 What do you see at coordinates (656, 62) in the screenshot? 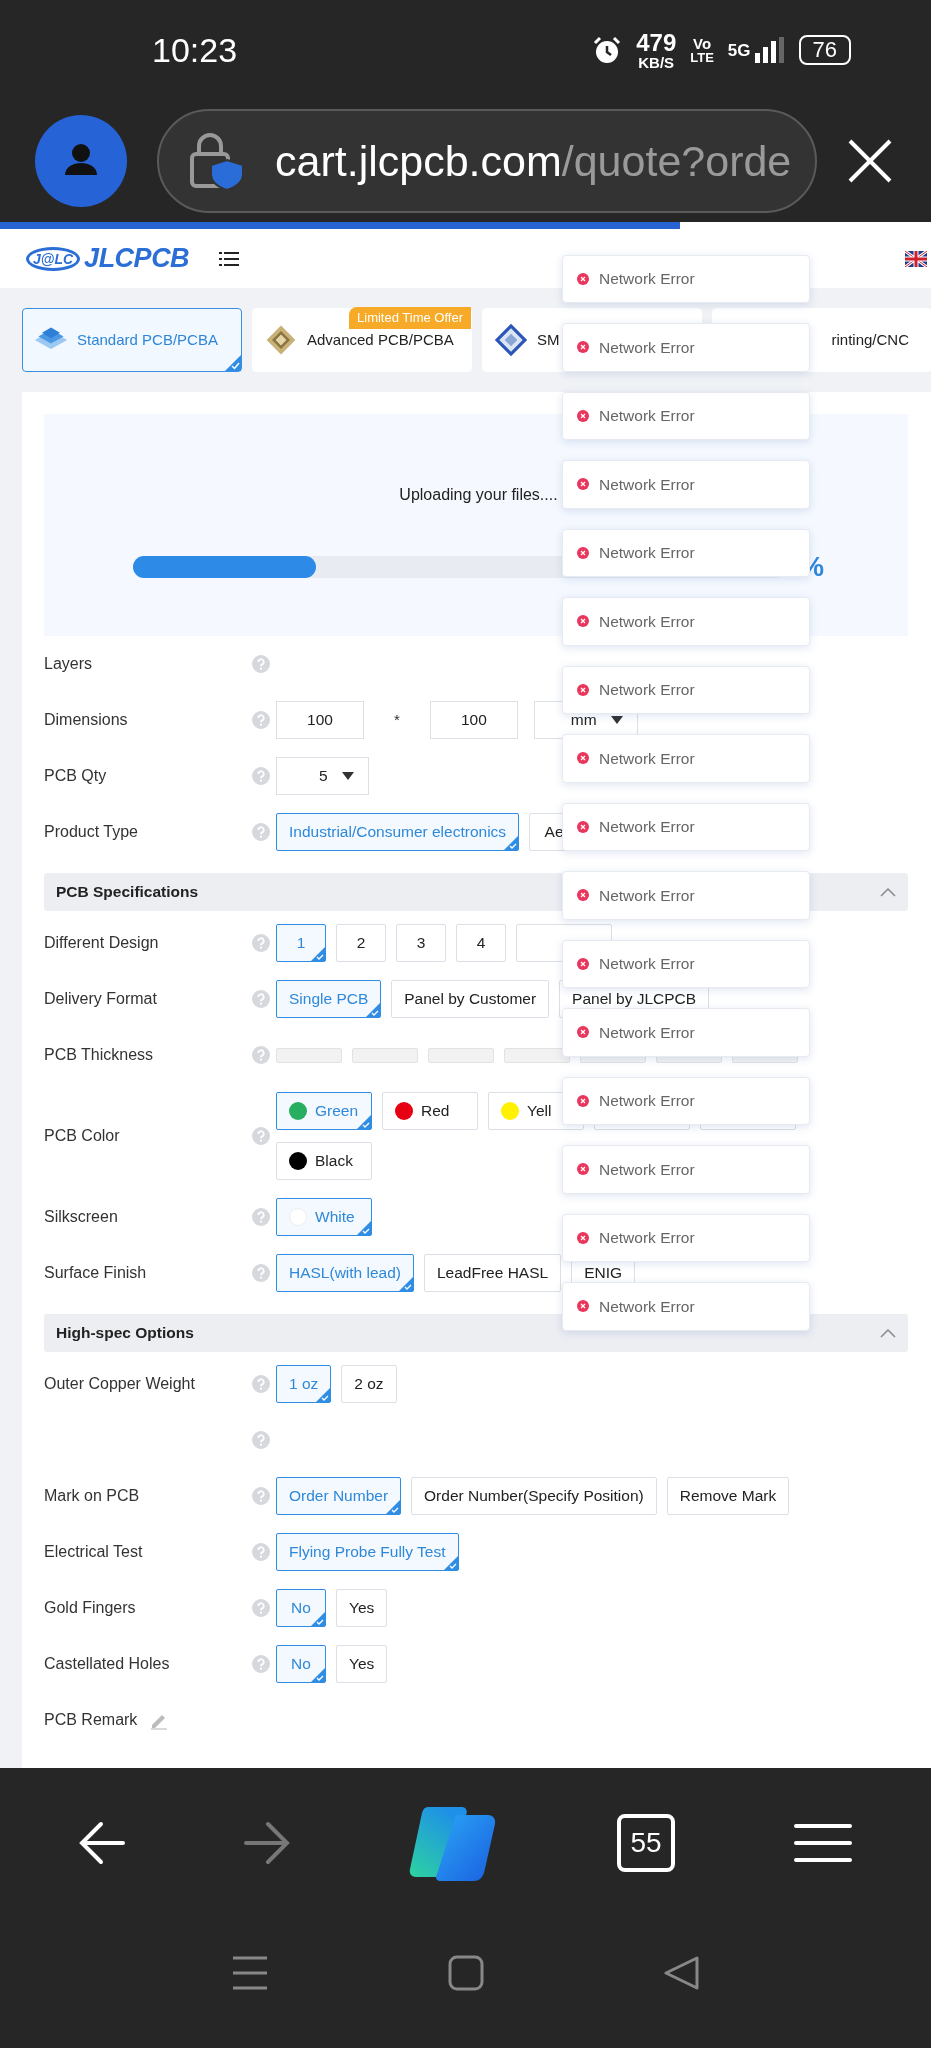
I see `speed-unit: KB/S` at bounding box center [656, 62].